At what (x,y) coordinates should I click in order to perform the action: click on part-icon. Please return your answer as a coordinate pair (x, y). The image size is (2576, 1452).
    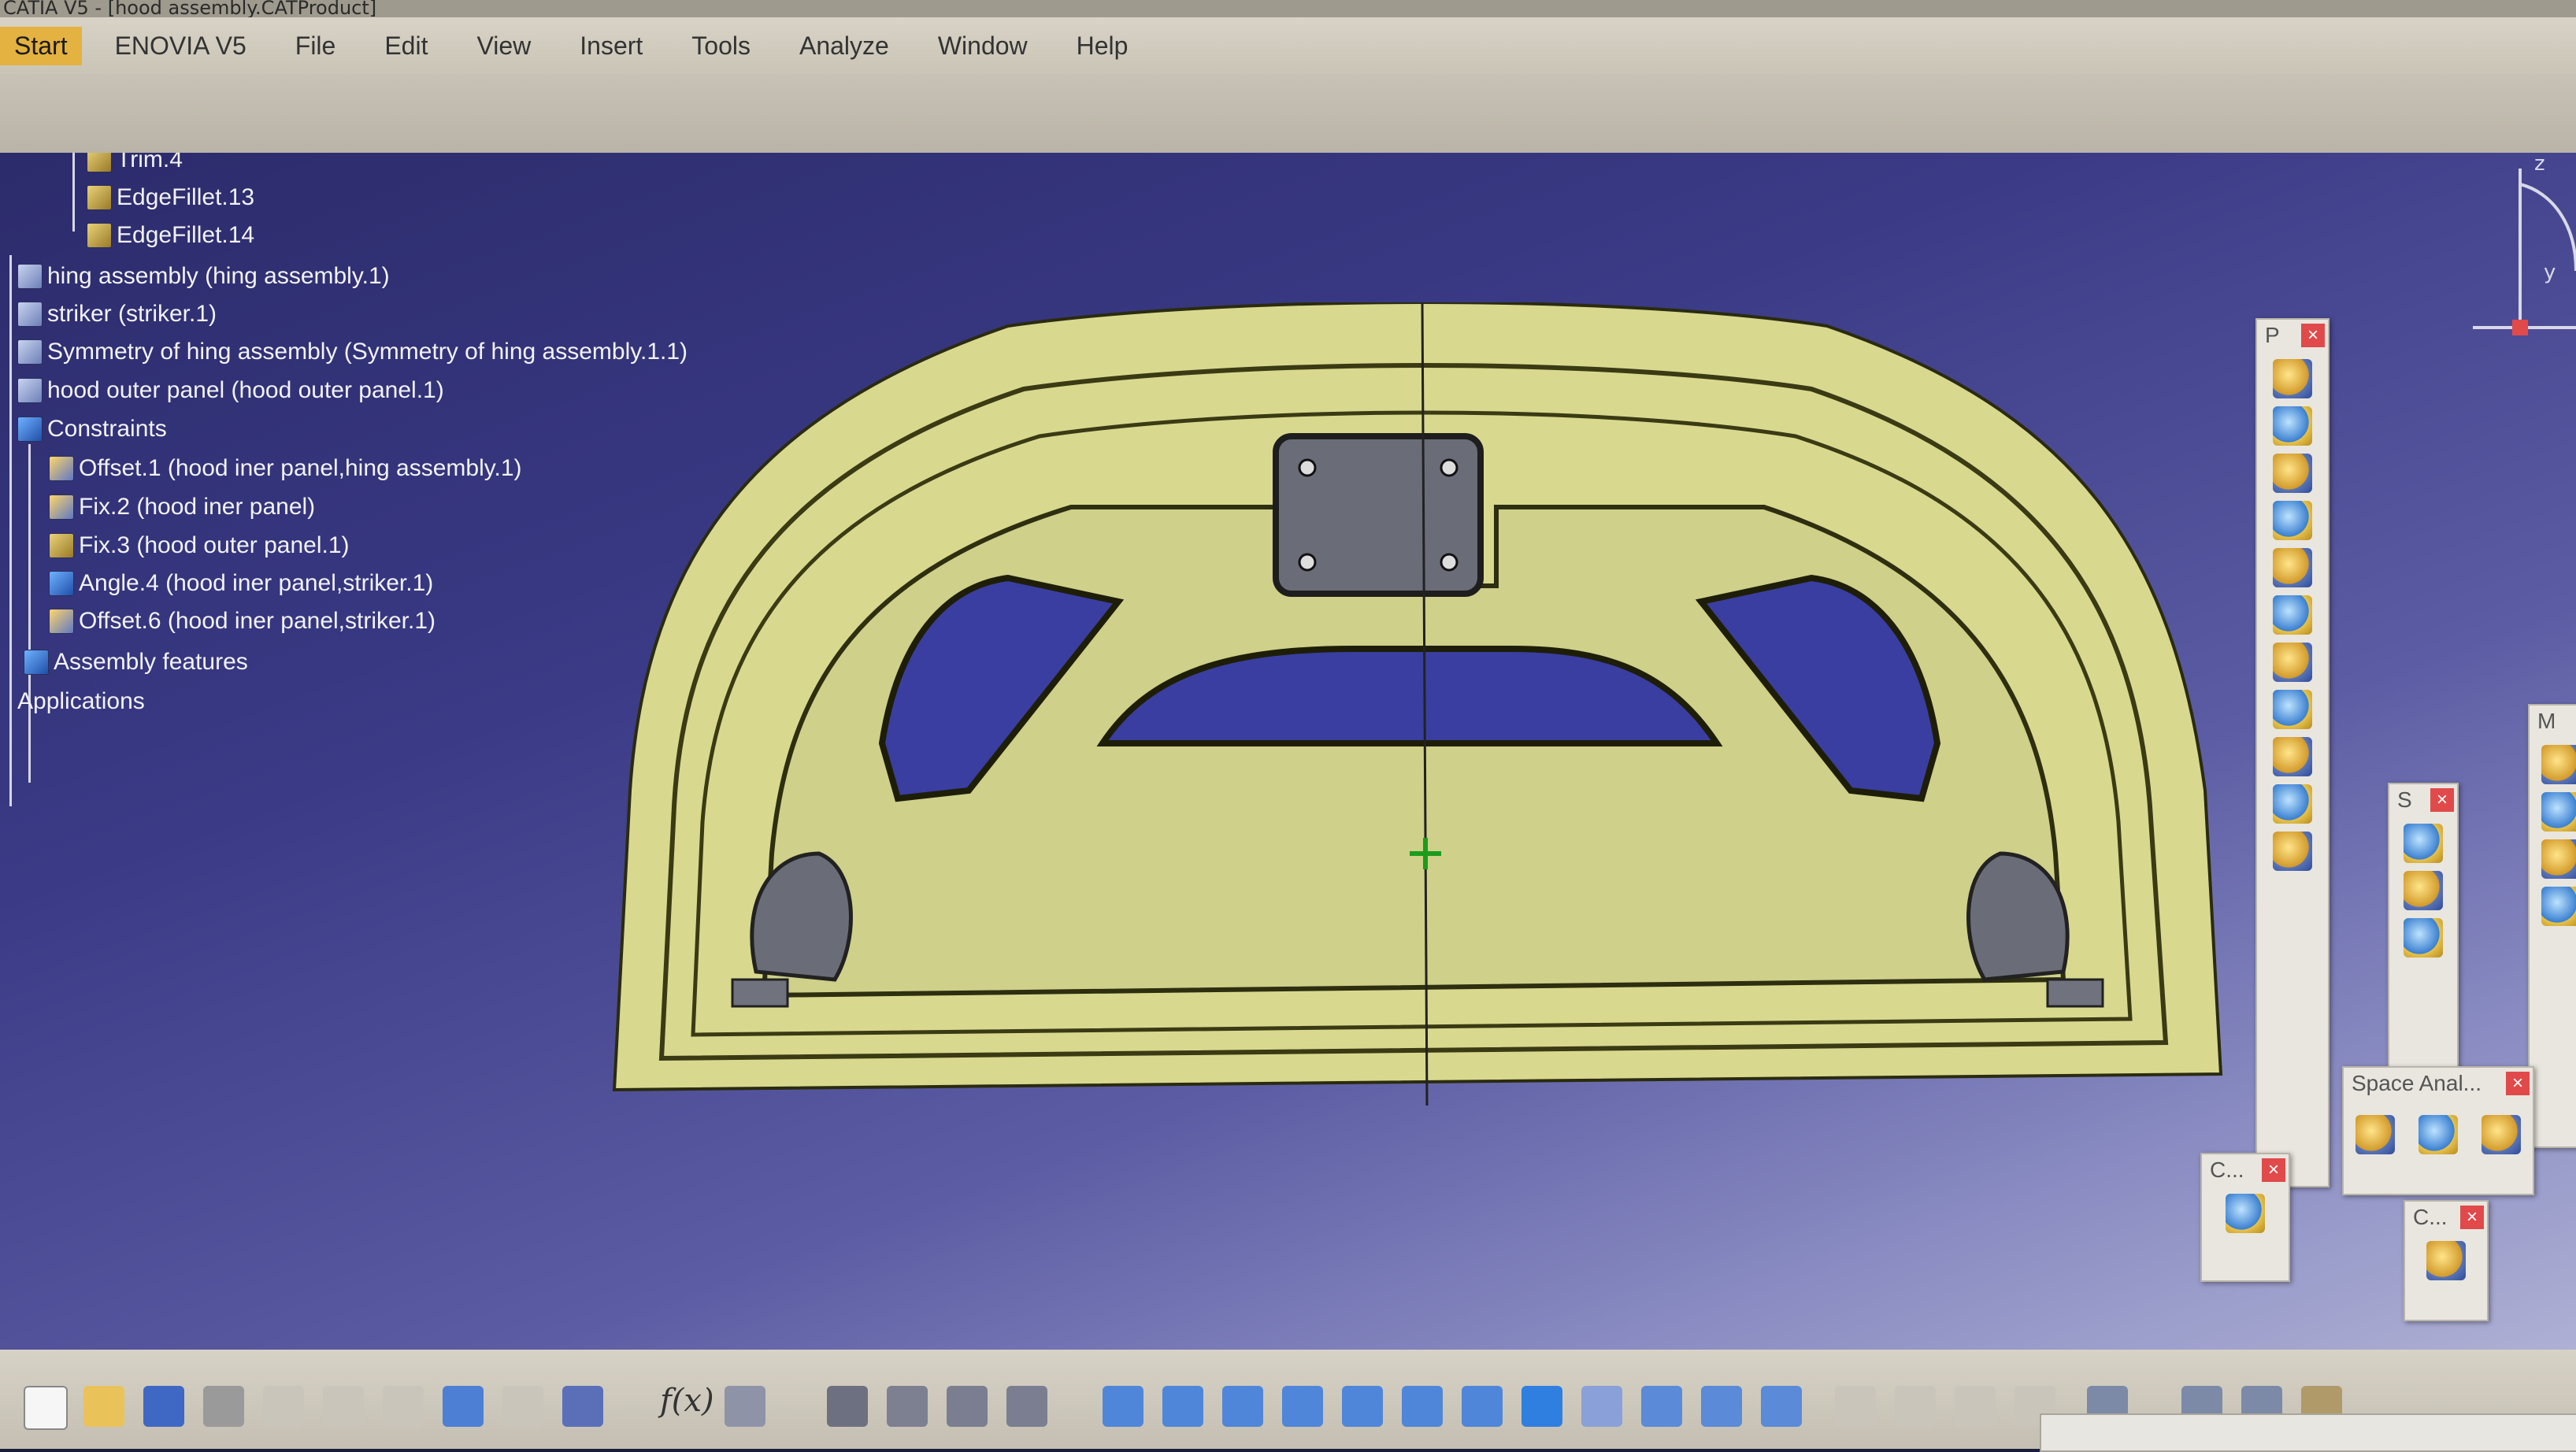
    Looking at the image, I should click on (2292, 474).